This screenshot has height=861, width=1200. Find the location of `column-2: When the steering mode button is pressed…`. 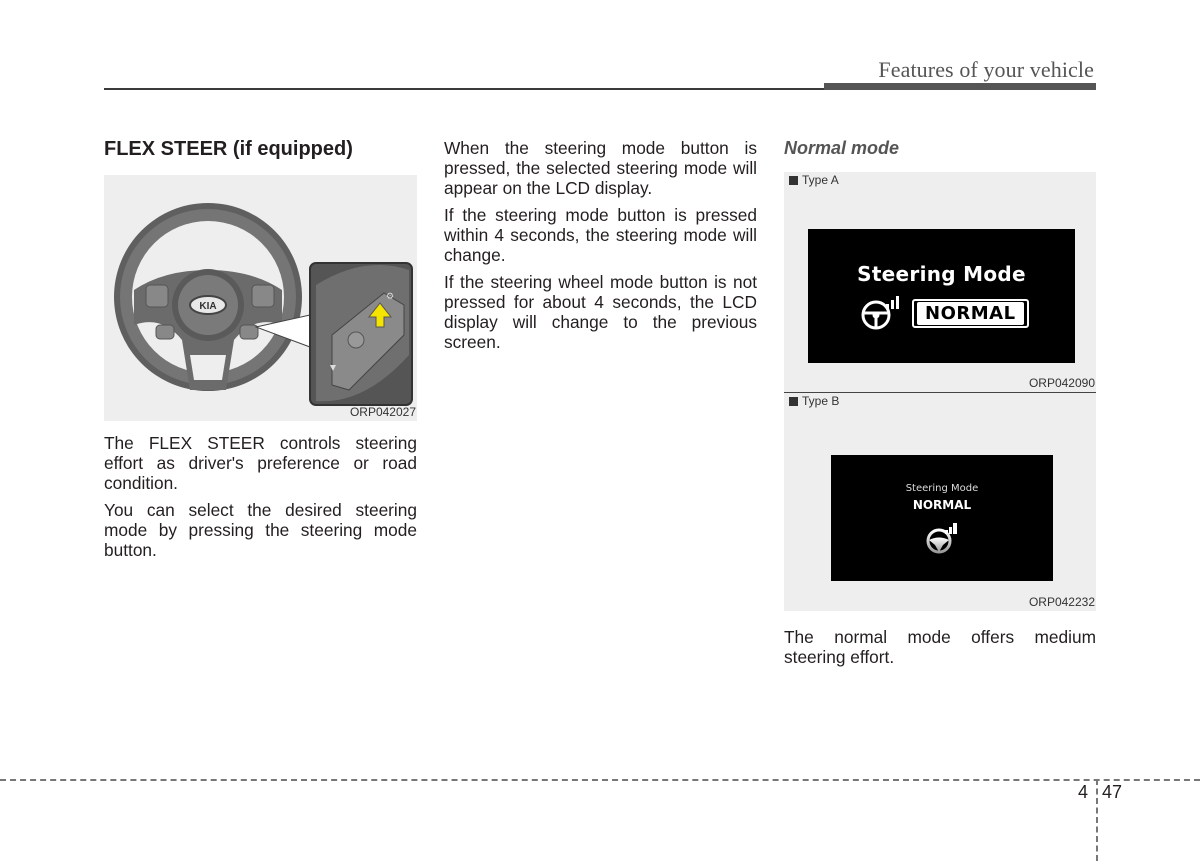

column-2: When the steering mode button is pressed… is located at coordinates (600, 248).